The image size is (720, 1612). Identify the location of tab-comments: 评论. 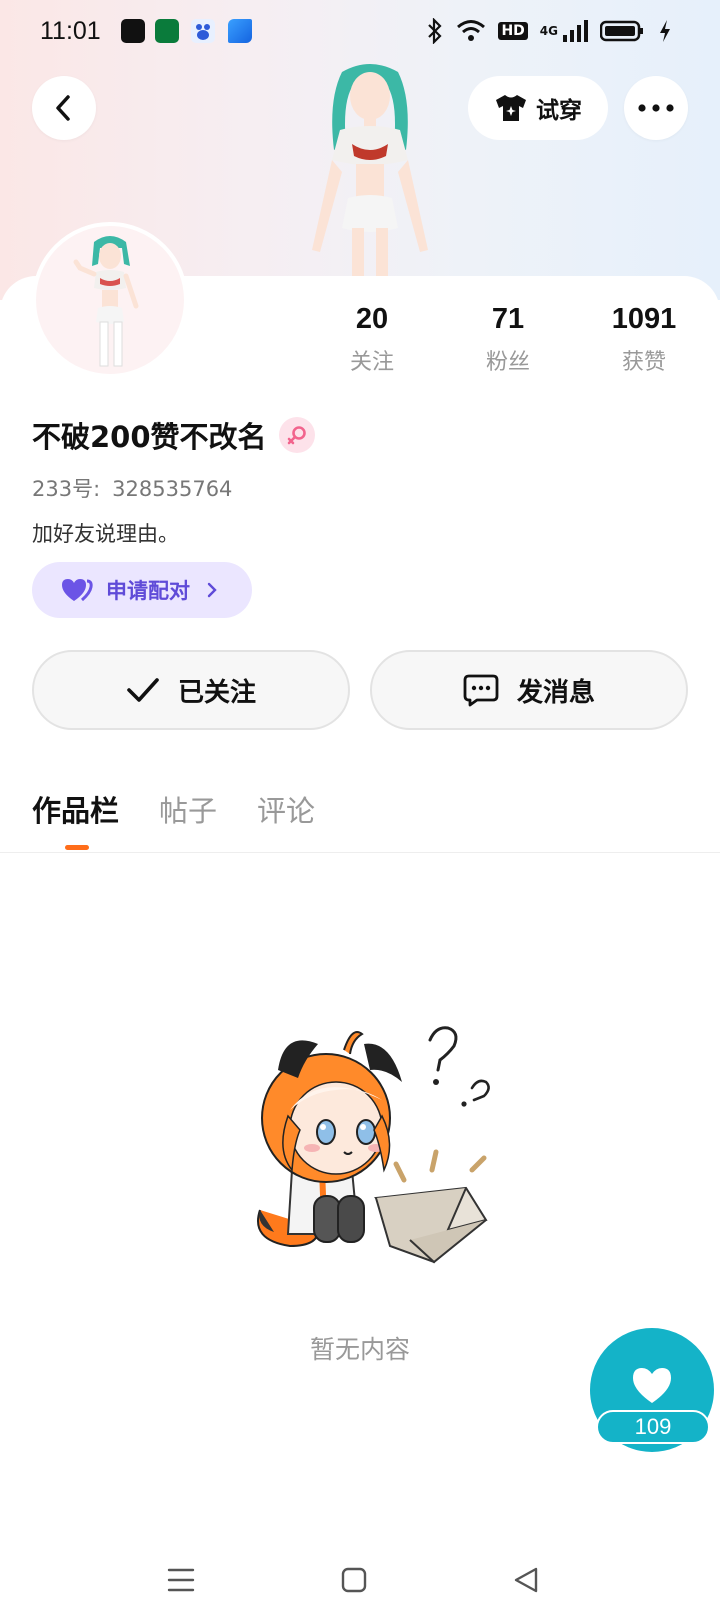
(286, 809).